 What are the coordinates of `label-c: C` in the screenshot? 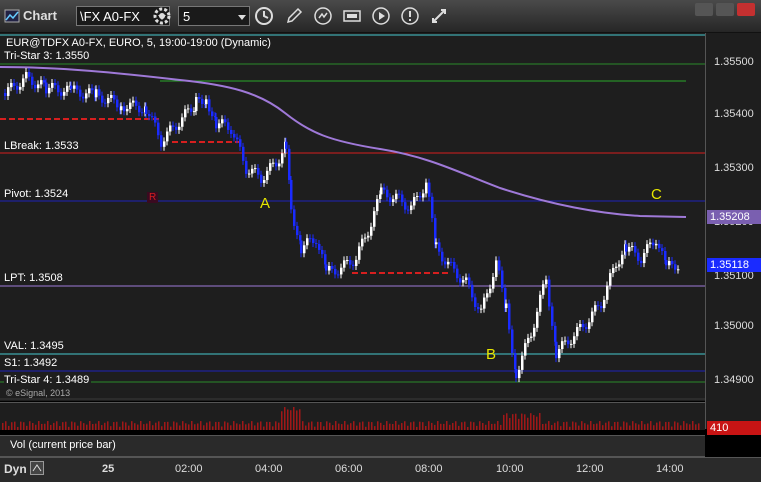 It's located at (656, 194).